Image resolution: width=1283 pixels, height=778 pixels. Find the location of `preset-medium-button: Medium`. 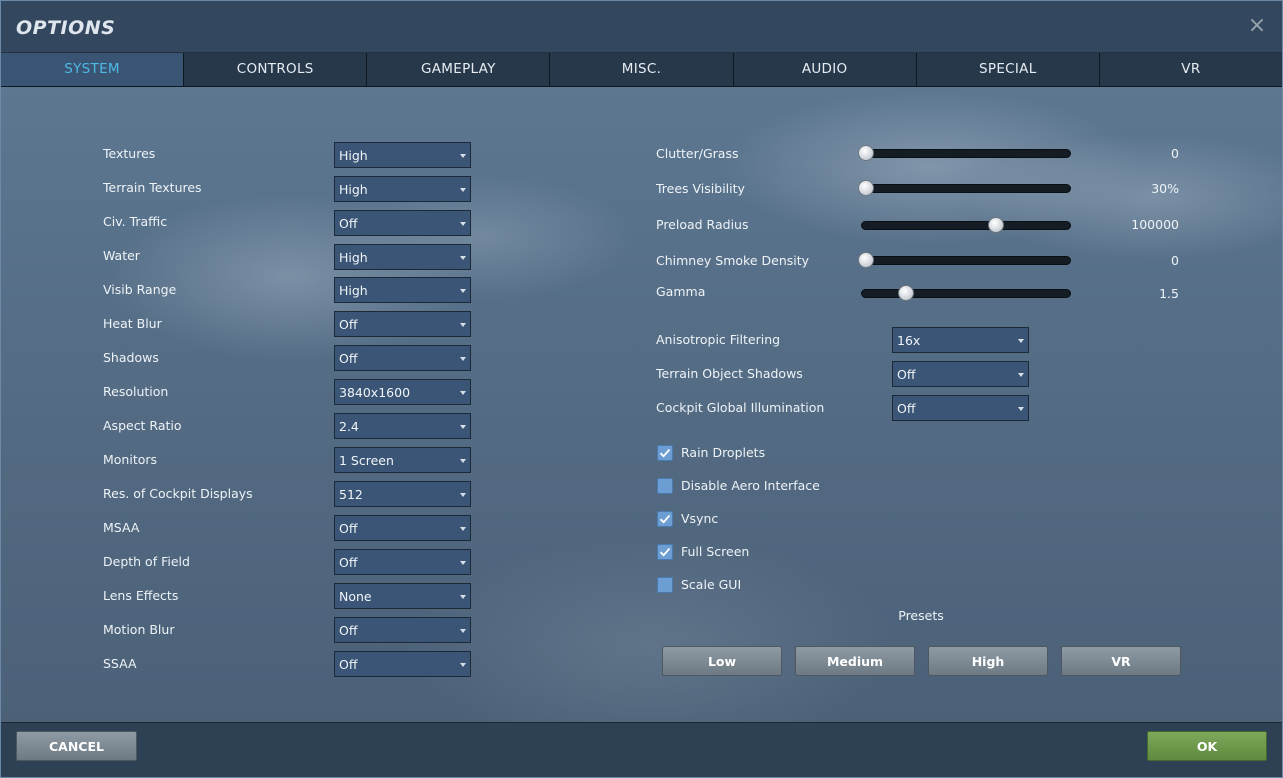

preset-medium-button: Medium is located at coordinates (855, 661).